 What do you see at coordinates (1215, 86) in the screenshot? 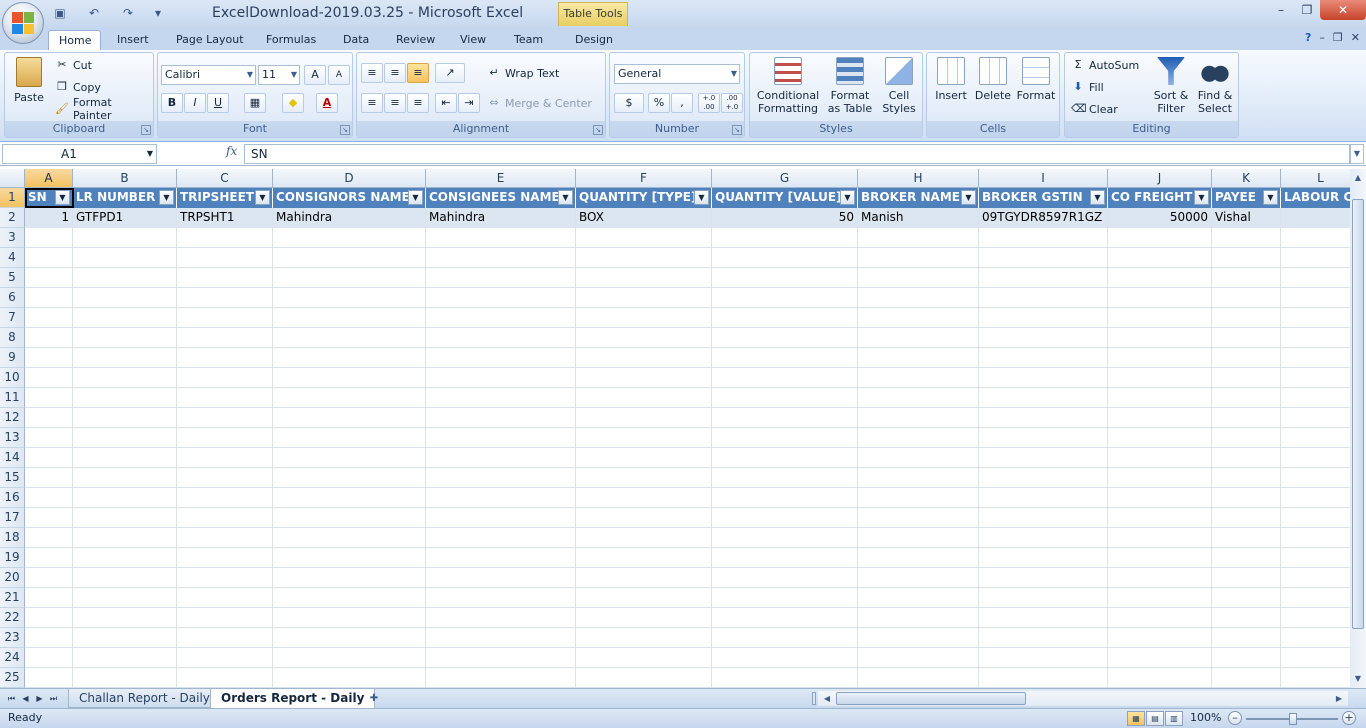
I see `find-select-button: Find & Select` at bounding box center [1215, 86].